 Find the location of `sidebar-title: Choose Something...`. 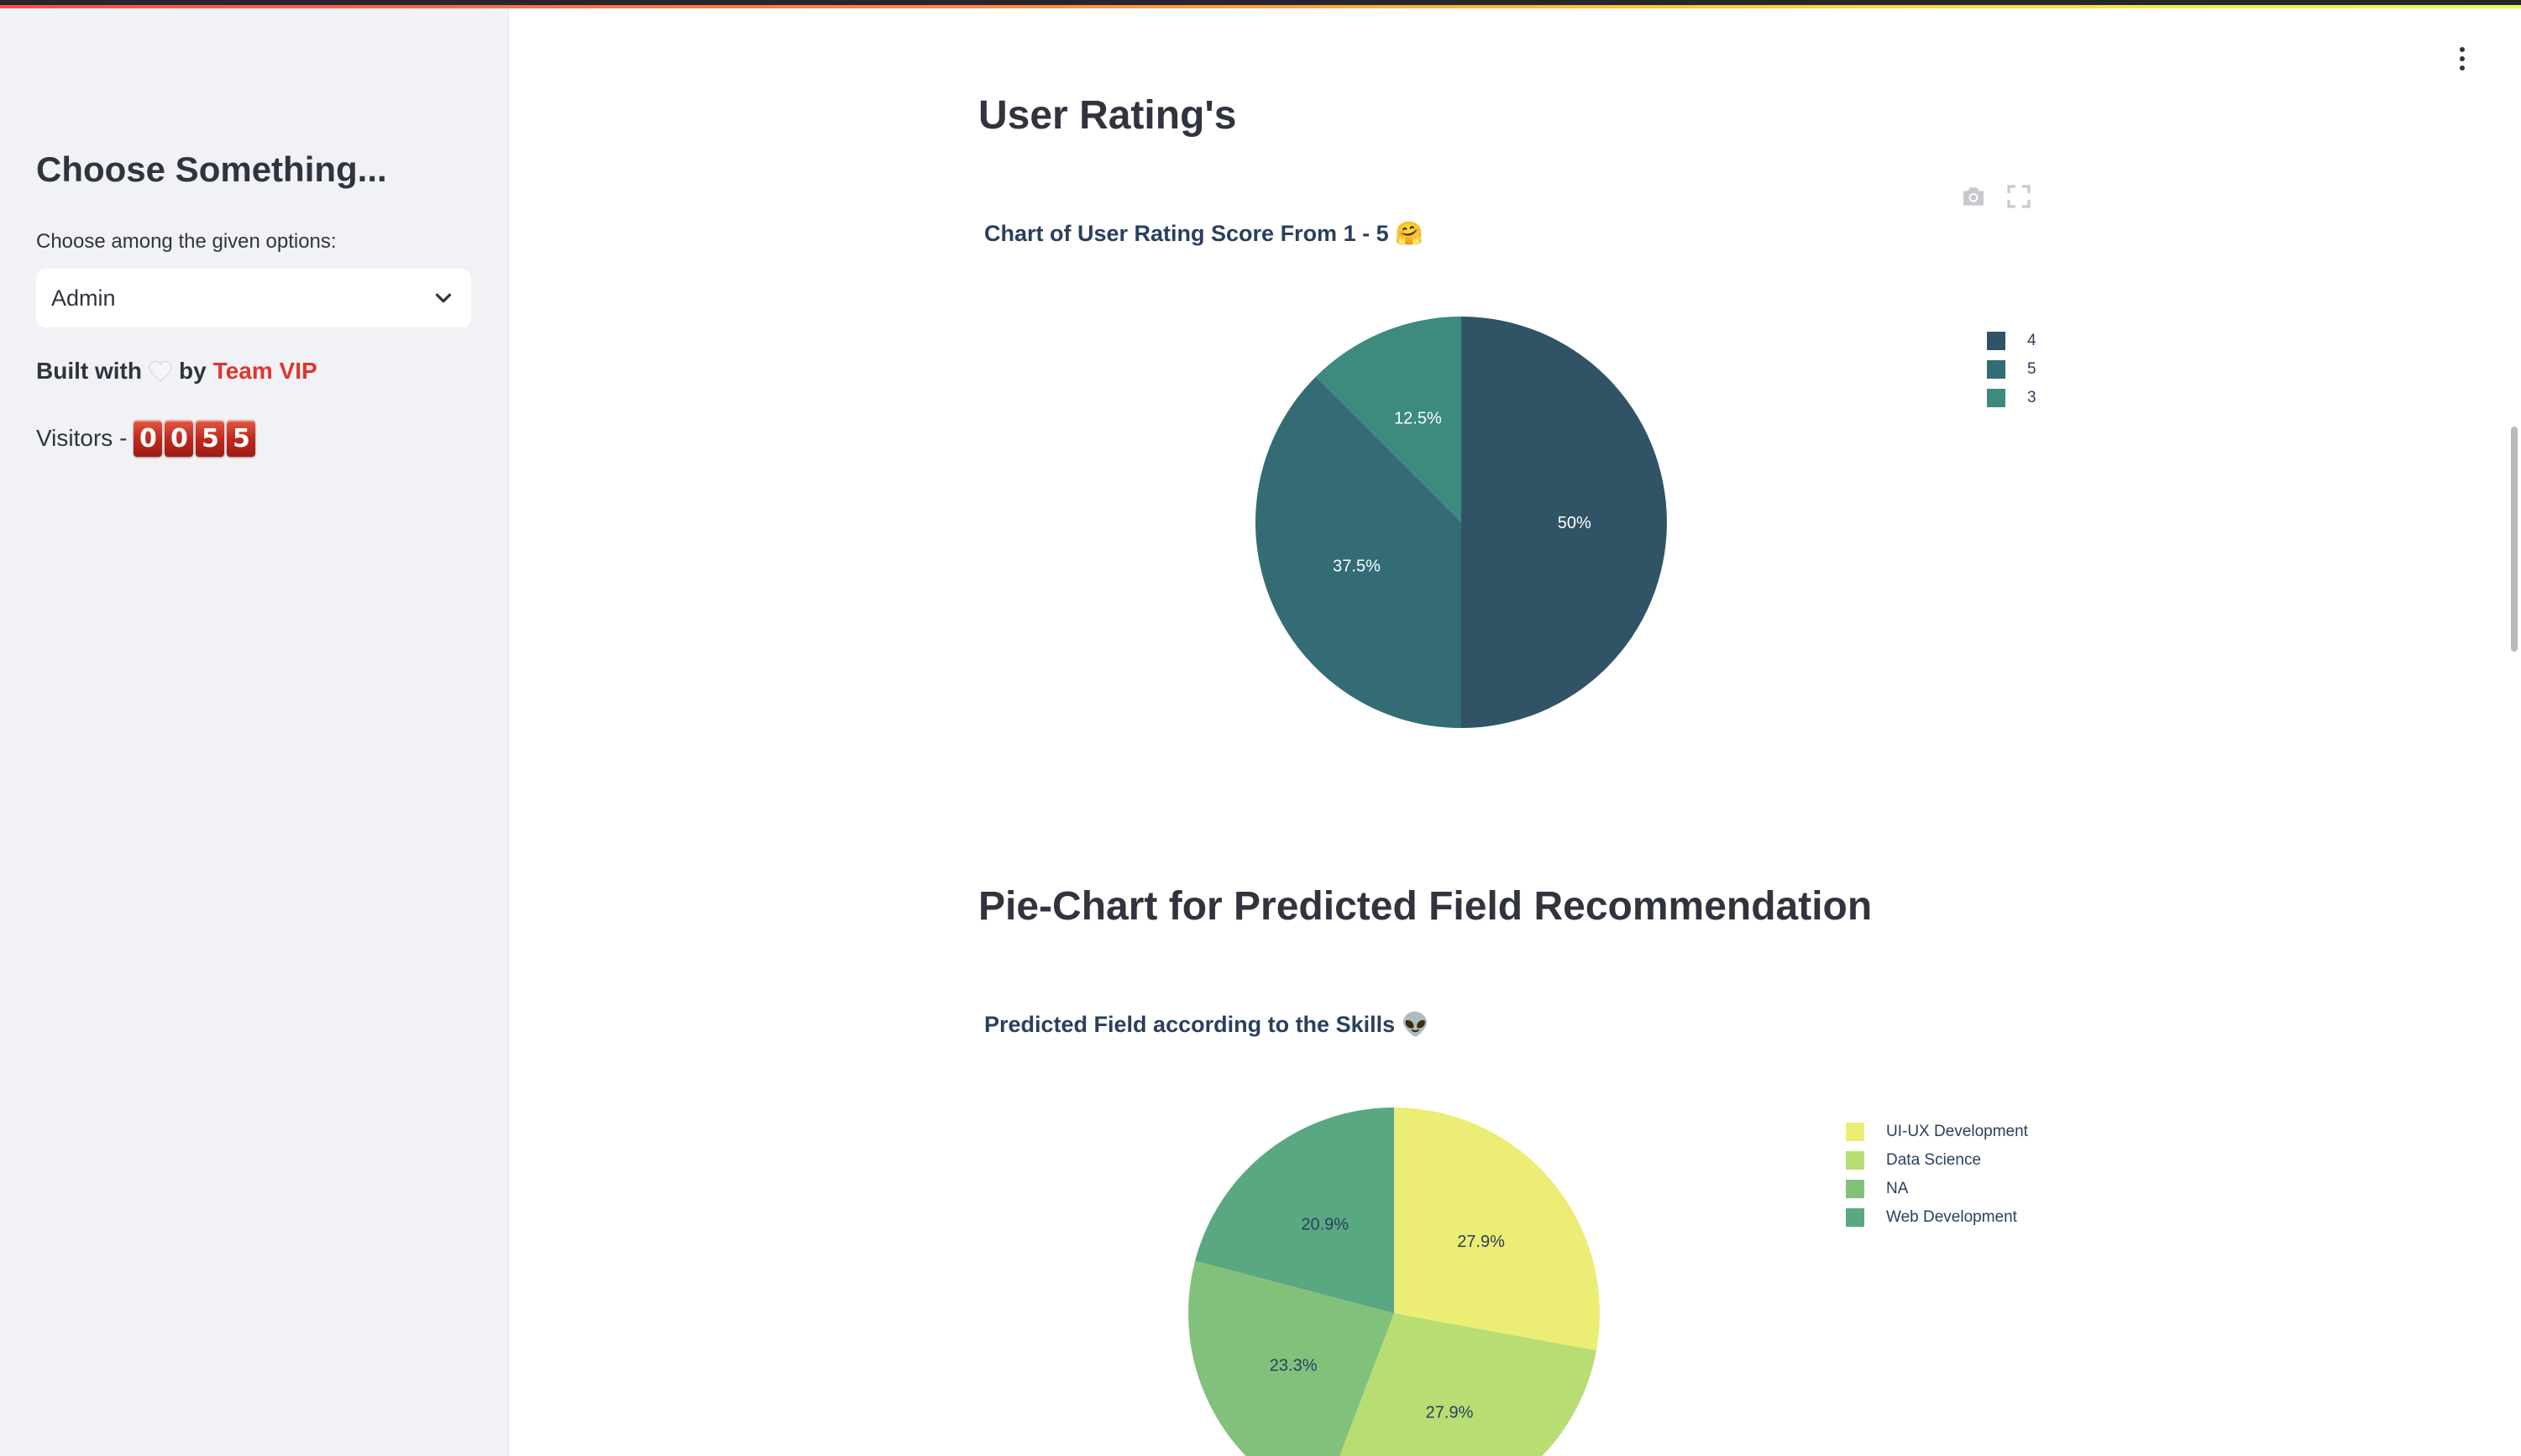

sidebar-title: Choose Something... is located at coordinates (211, 169).